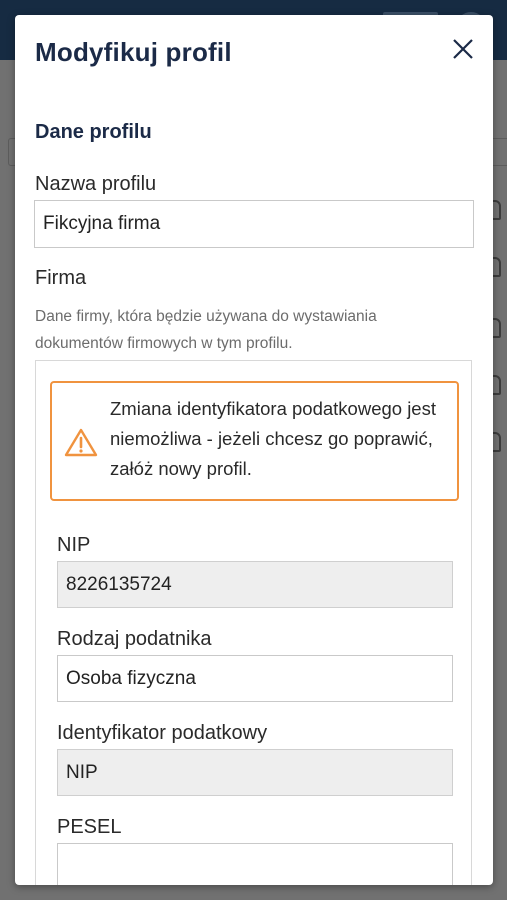  Describe the element at coordinates (255, 772) in the screenshot. I see `tax-identifier-input: NIP` at that location.